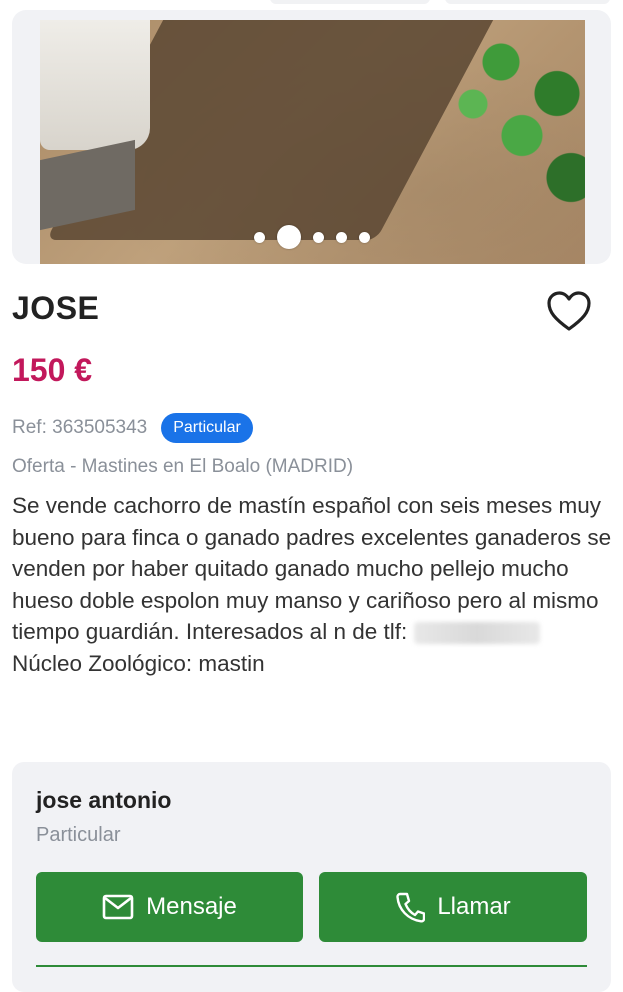 This screenshot has height=992, width=623. Describe the element at coordinates (95, 85) in the screenshot. I see `photo-bucket` at that location.